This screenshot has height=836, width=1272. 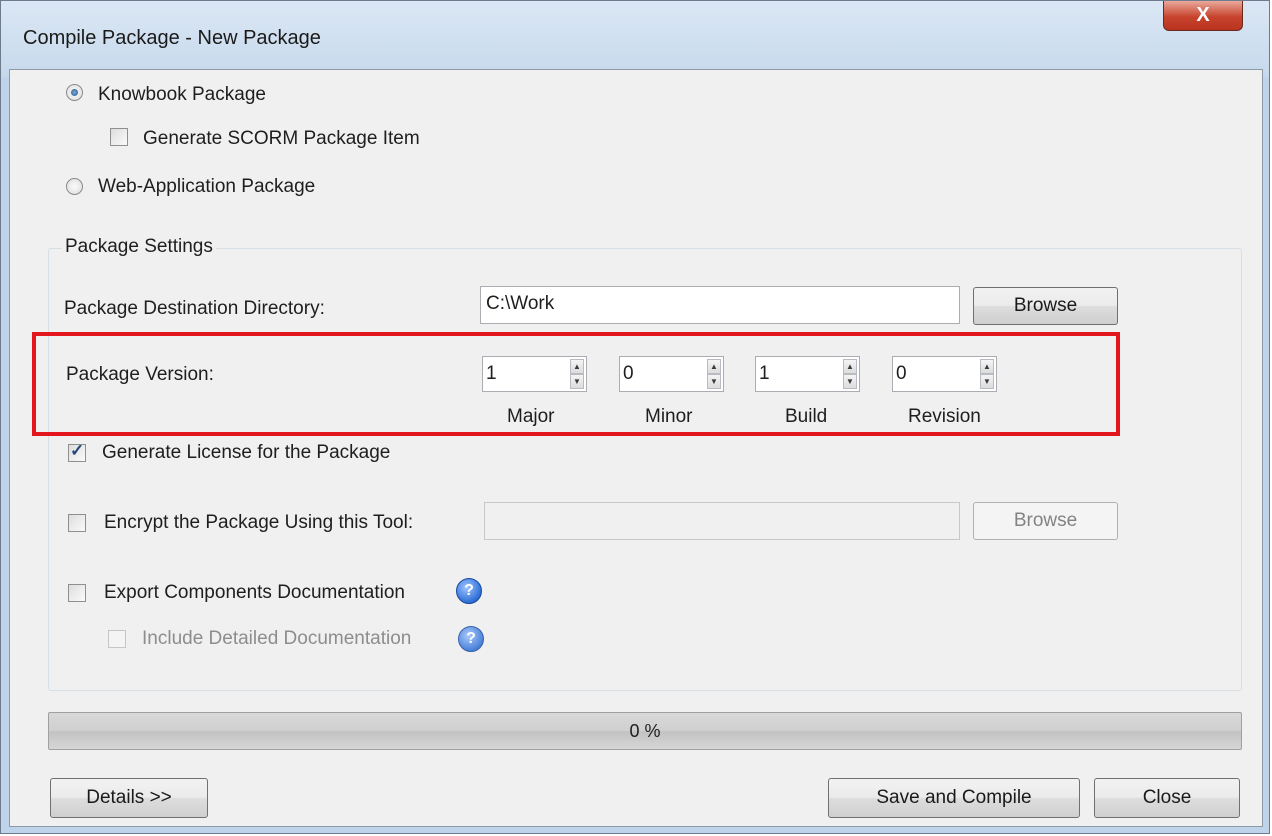 I want to click on browse-button: Browse, so click(x=1045, y=306).